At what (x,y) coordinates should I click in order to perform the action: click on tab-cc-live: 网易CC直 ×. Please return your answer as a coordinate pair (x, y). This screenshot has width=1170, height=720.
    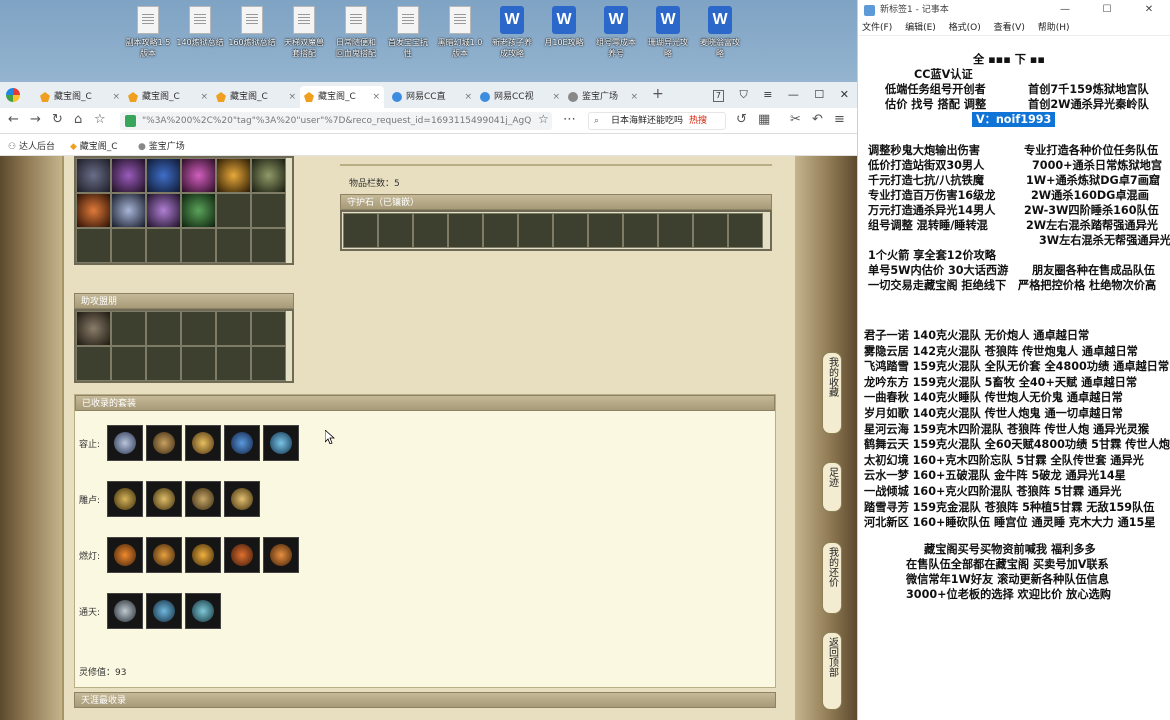
    Looking at the image, I should click on (432, 97).